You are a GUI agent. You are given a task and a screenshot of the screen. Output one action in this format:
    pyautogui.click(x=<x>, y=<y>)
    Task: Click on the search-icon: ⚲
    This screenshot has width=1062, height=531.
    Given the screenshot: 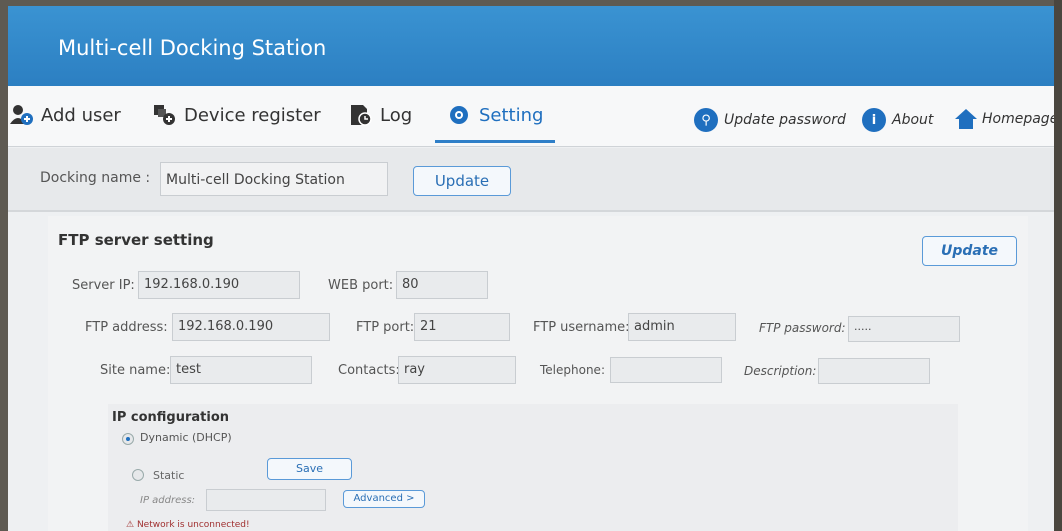 What is the action you would take?
    pyautogui.click(x=706, y=120)
    